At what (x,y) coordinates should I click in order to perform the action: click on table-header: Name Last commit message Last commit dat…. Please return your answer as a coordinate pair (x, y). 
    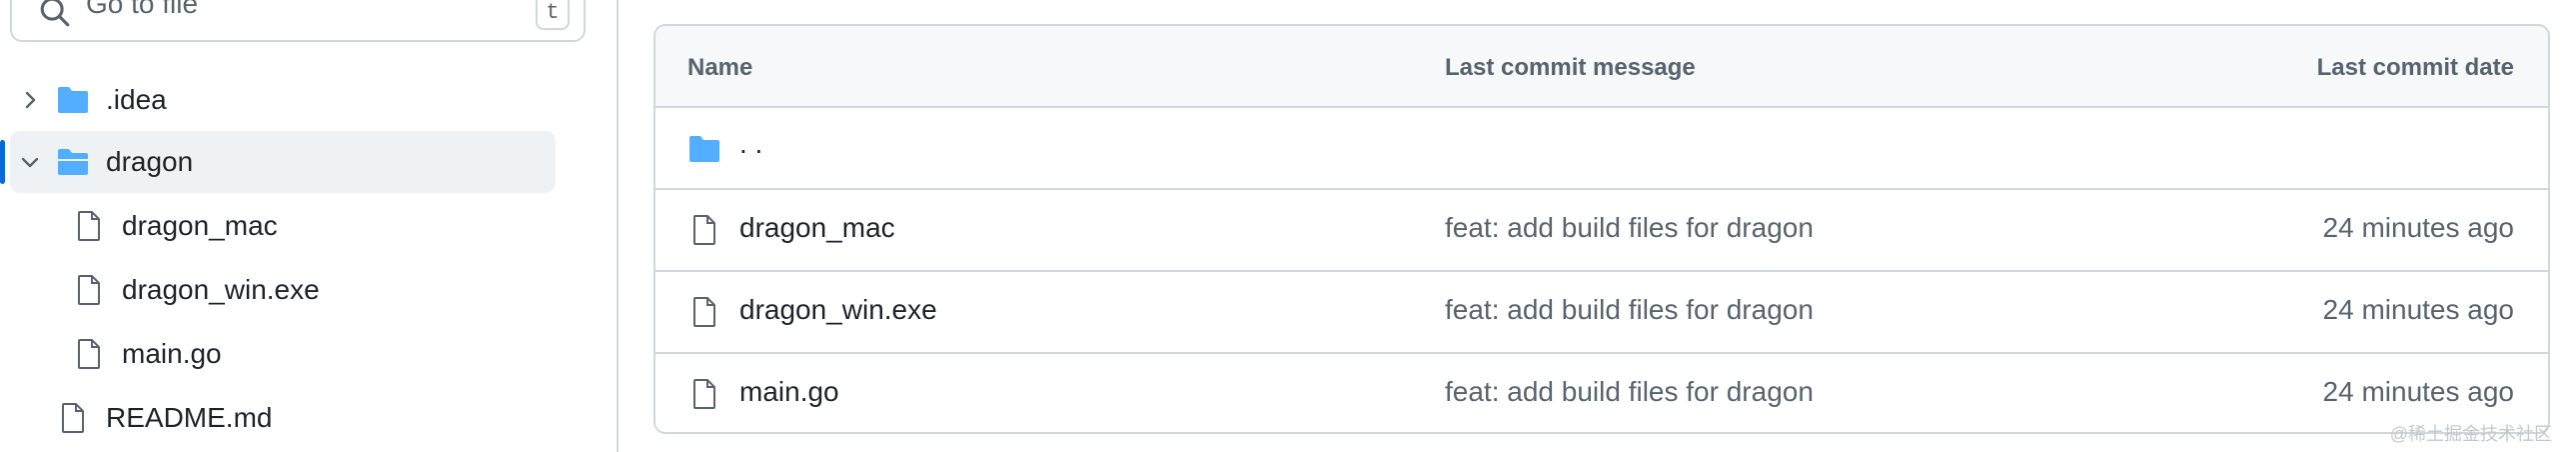
    Looking at the image, I should click on (1601, 67).